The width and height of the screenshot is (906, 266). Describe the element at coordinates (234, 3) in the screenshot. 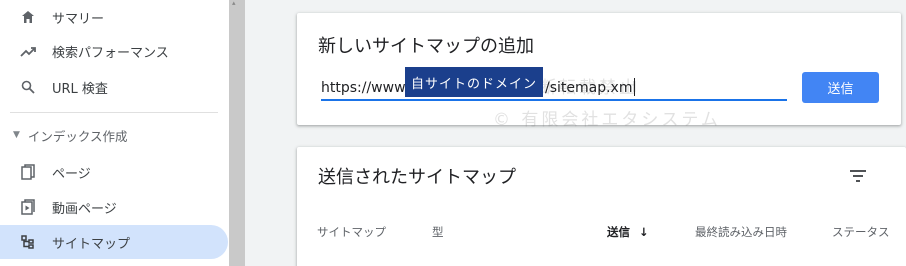

I see `scroll-up-arrow-icon: ▴` at that location.